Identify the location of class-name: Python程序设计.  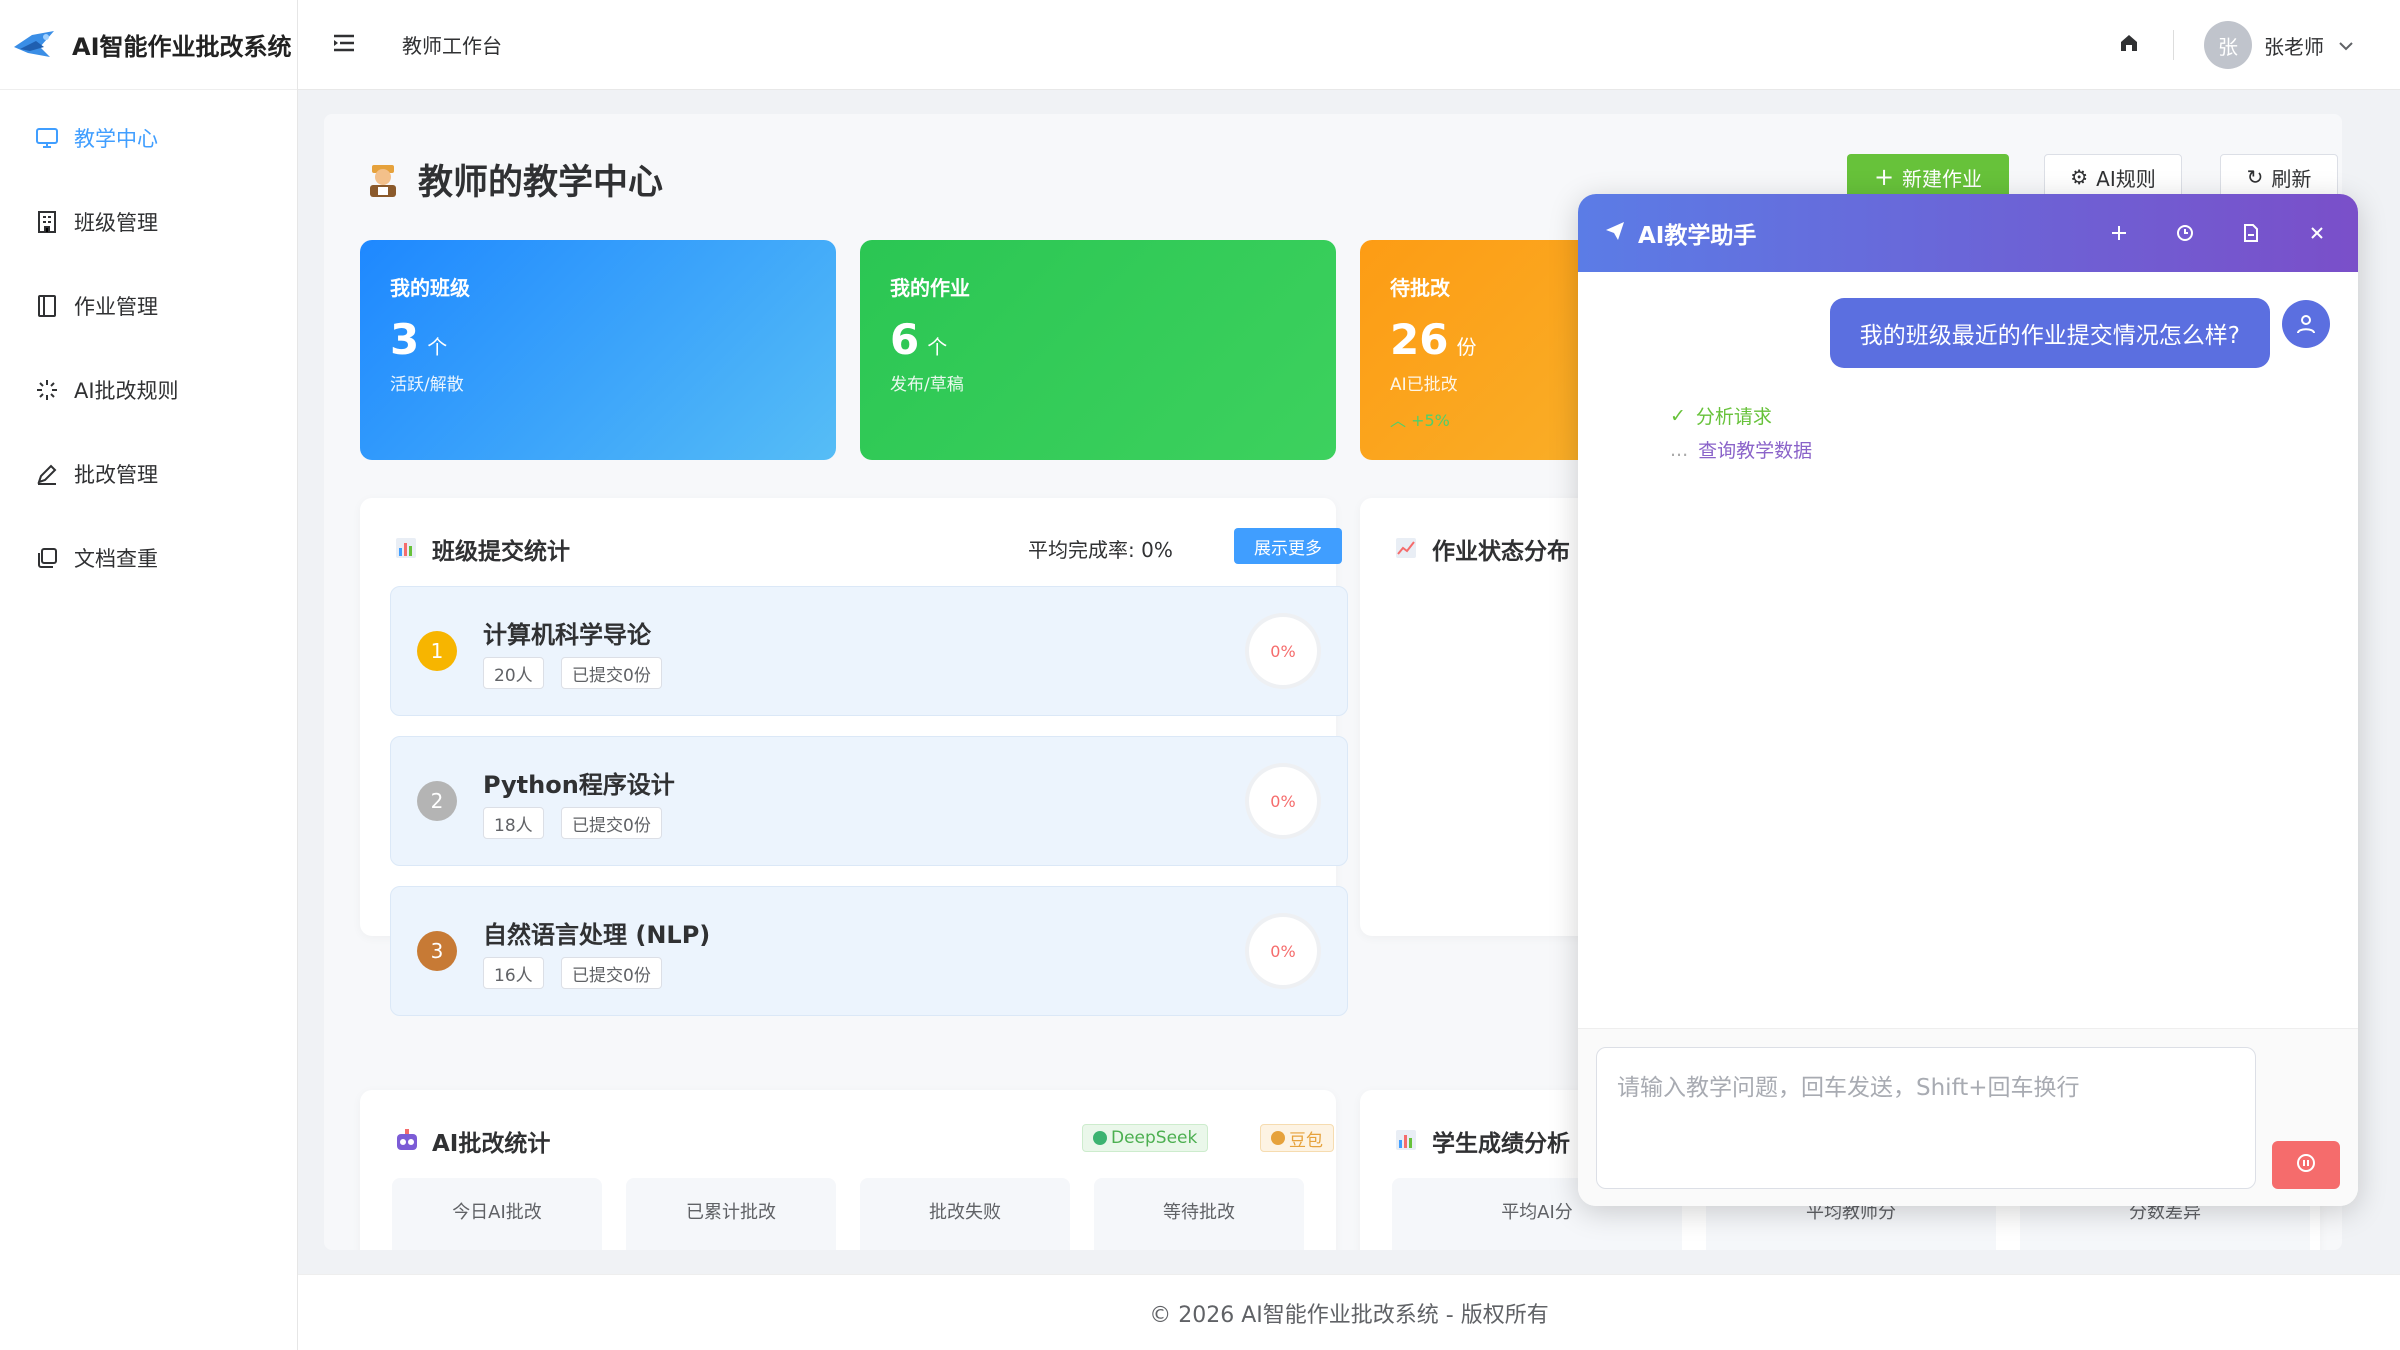
(579, 785).